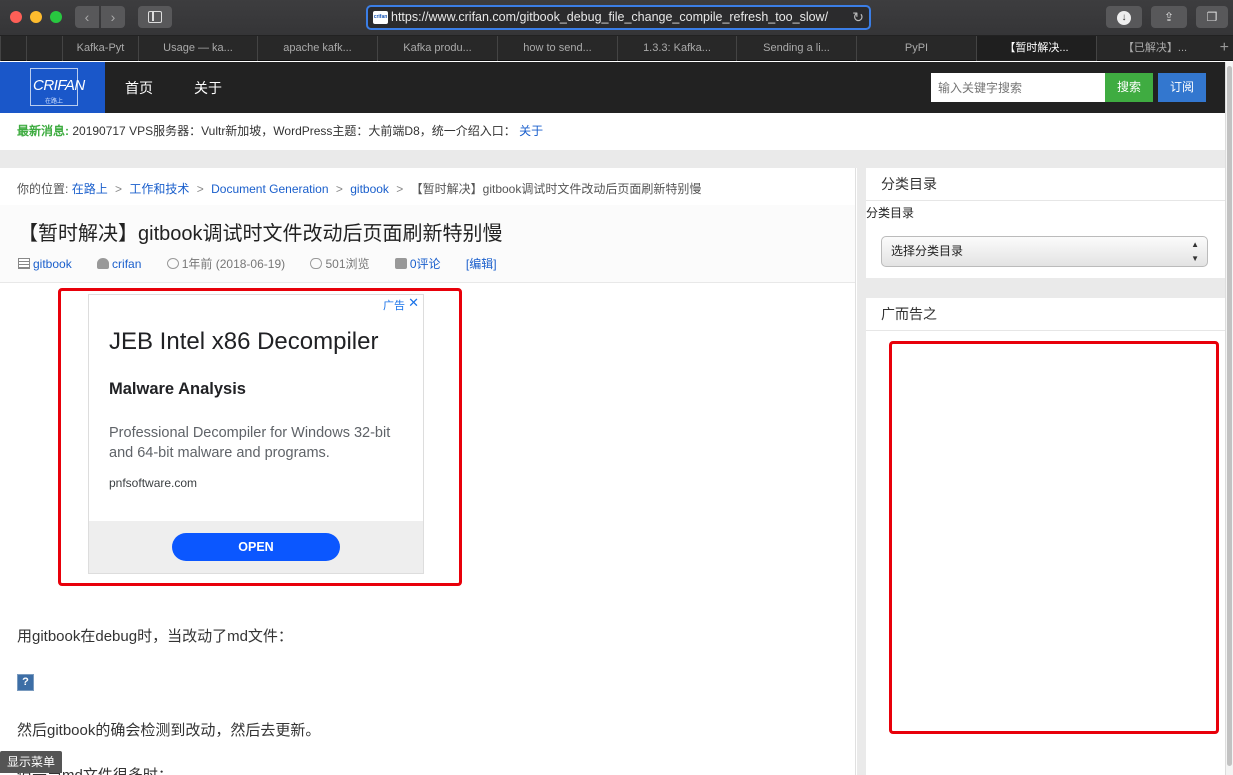  What do you see at coordinates (172, 263) in the screenshot?
I see `clock-icon` at bounding box center [172, 263].